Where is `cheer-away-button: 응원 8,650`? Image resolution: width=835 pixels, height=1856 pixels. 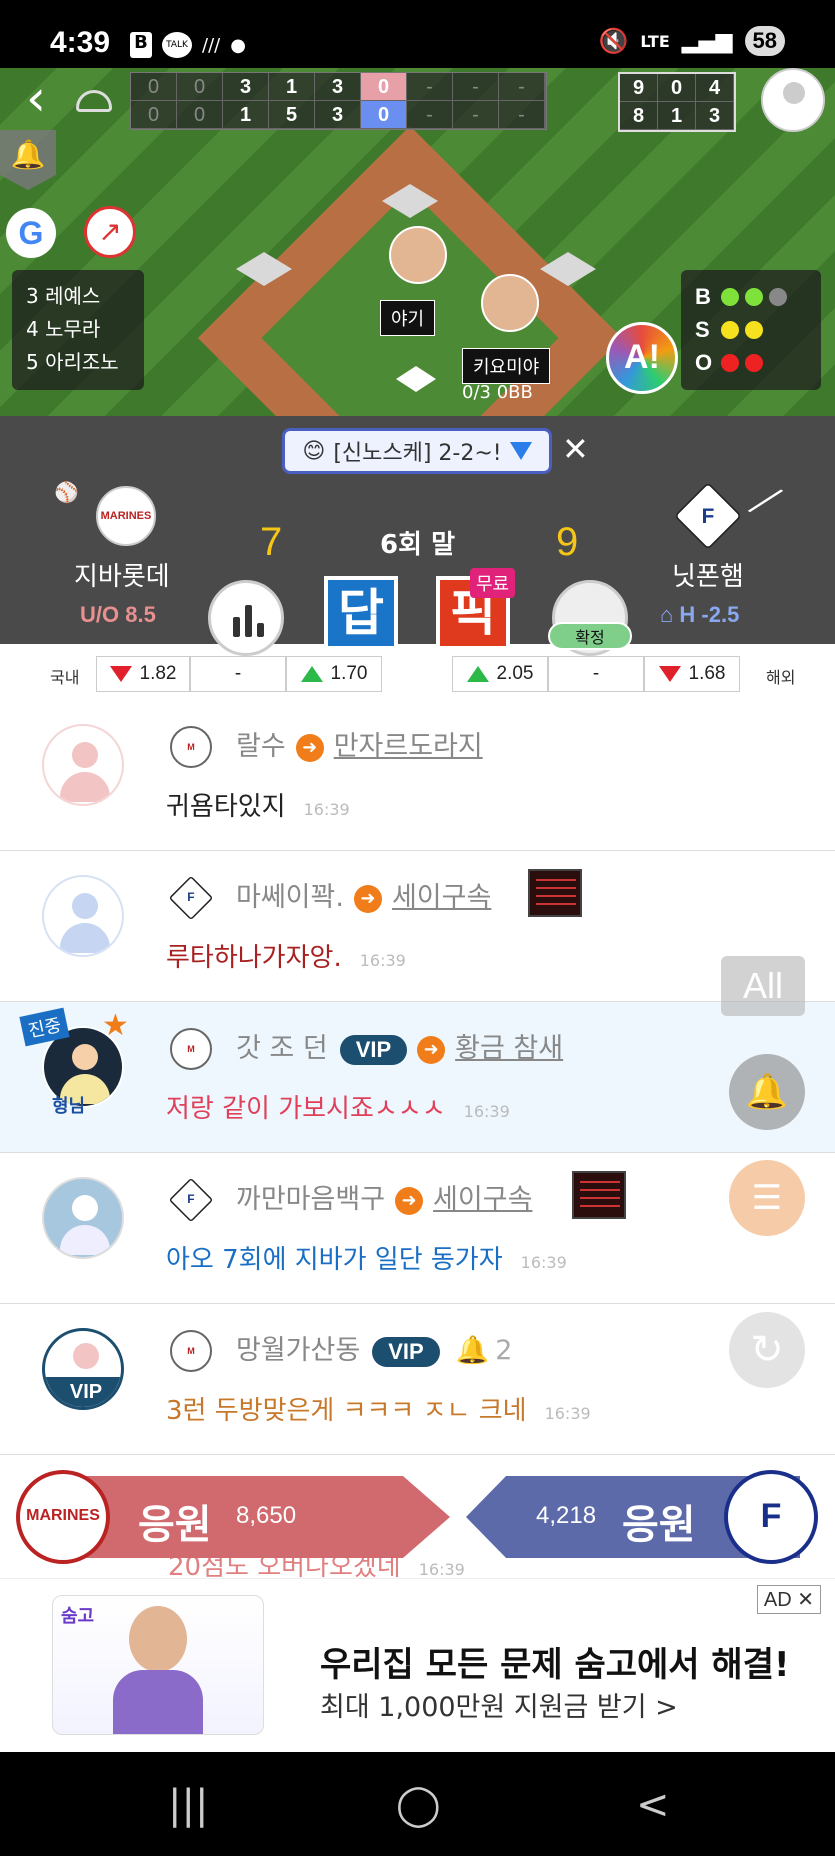 cheer-away-button: 응원 8,650 is located at coordinates (254, 1517).